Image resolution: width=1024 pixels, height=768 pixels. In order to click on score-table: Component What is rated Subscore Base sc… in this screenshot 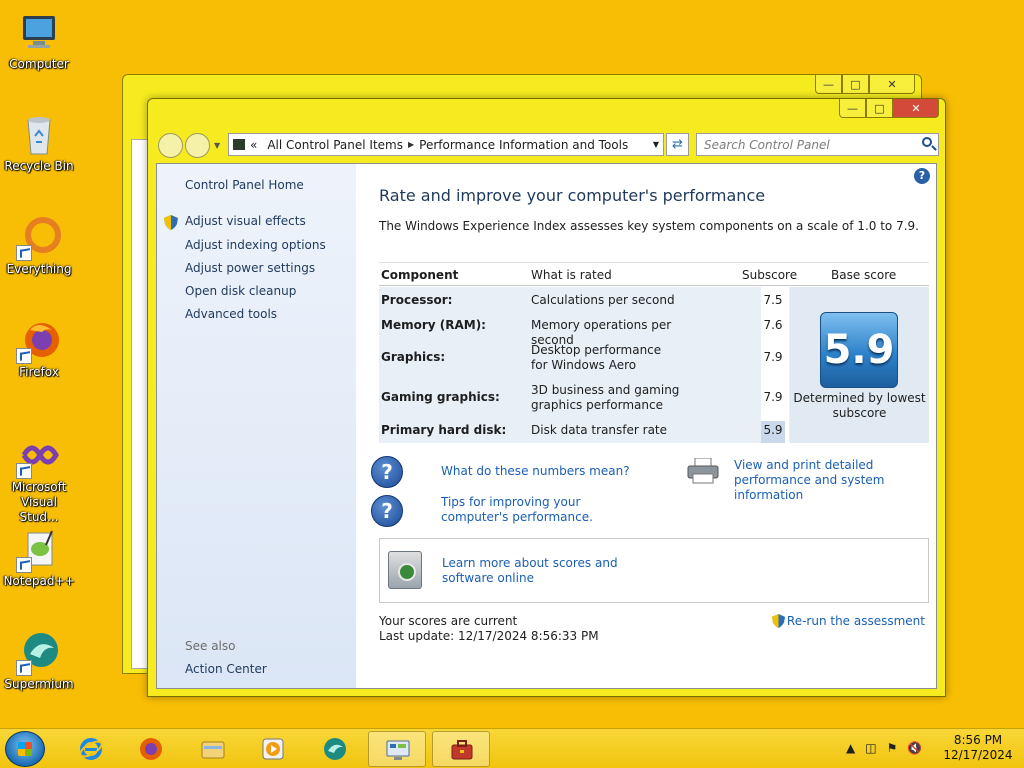, I will do `click(654, 352)`.